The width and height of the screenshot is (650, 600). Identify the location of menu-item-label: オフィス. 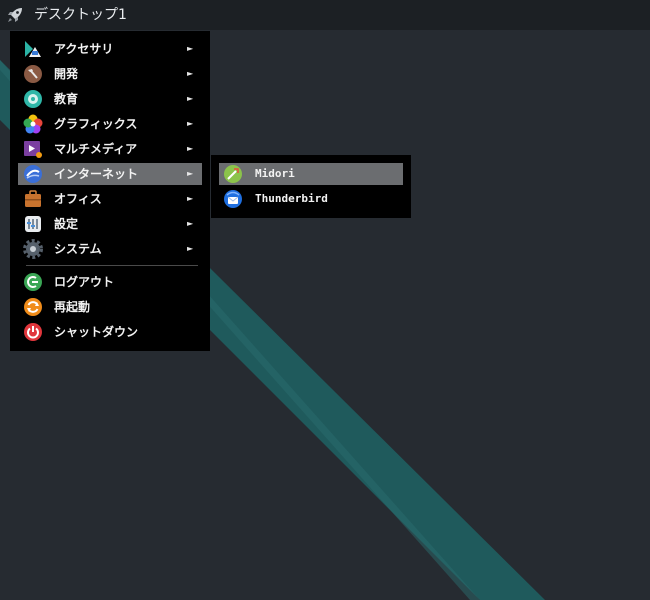
(78, 199).